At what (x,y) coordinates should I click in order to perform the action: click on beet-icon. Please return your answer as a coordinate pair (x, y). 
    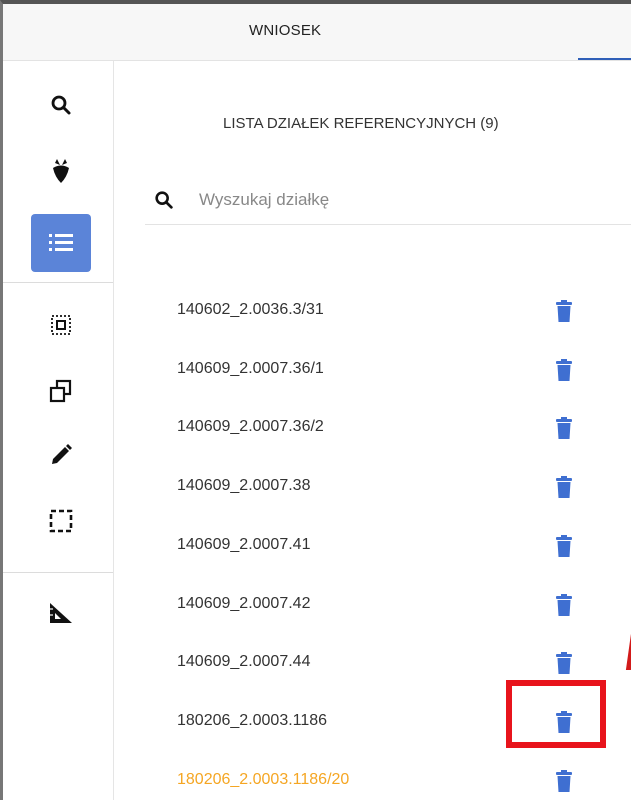
    Looking at the image, I should click on (61, 171).